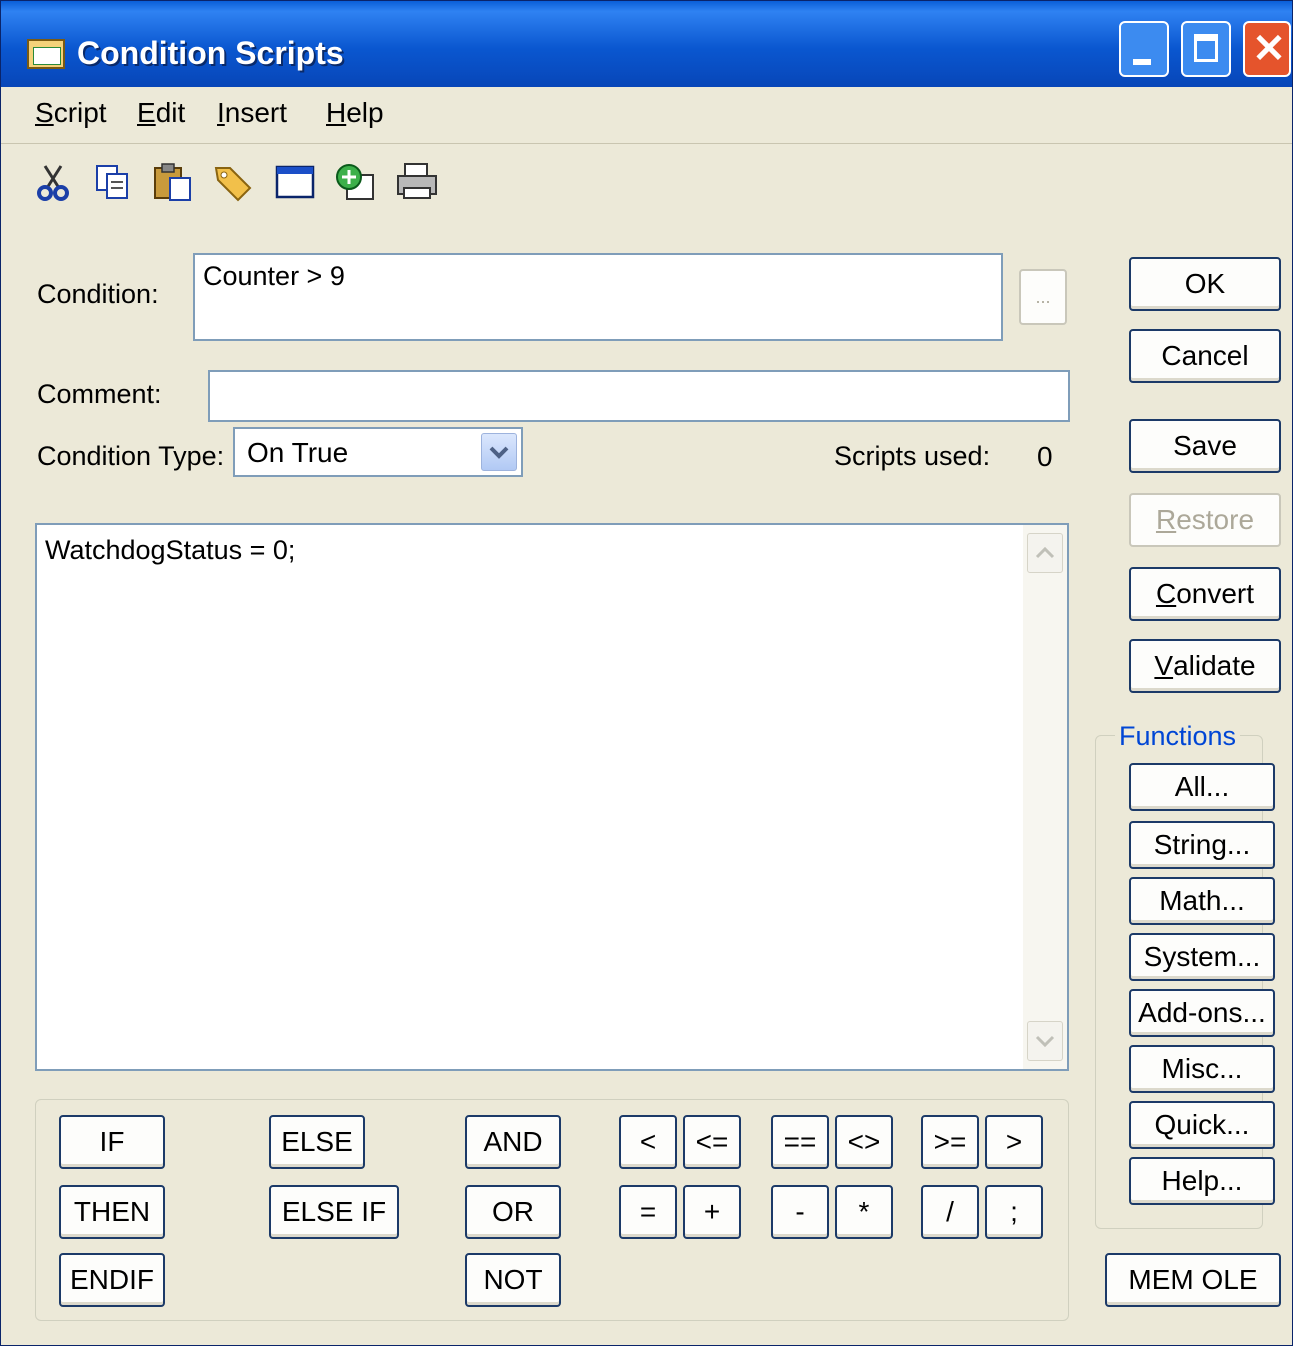 The width and height of the screenshot is (1295, 1348). What do you see at coordinates (646, 183) in the screenshot?
I see `toolbar` at bounding box center [646, 183].